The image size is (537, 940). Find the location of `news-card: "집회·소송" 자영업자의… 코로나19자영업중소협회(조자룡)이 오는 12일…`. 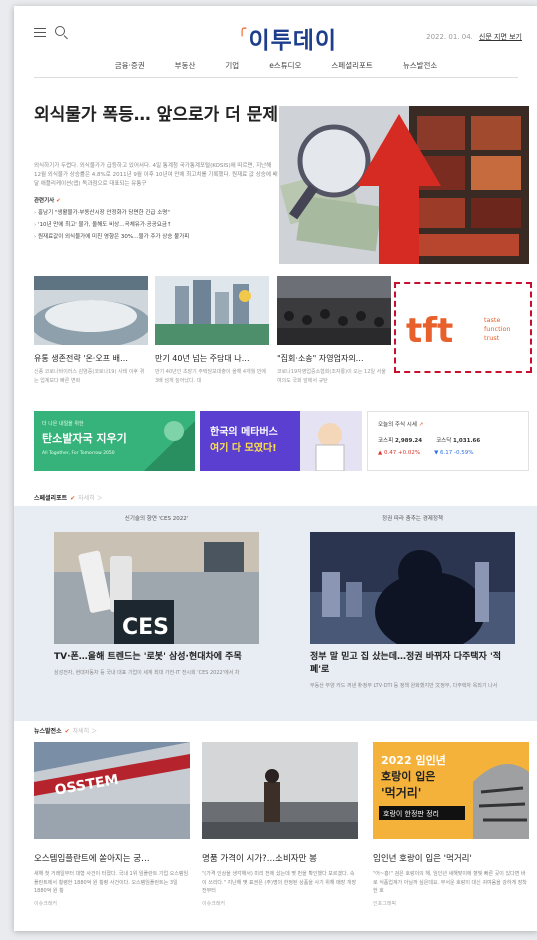

news-card: "집회·소송" 자영업자의… 코로나19자영업중소협회(조자룡)이 오는 12일… is located at coordinates (334, 330).